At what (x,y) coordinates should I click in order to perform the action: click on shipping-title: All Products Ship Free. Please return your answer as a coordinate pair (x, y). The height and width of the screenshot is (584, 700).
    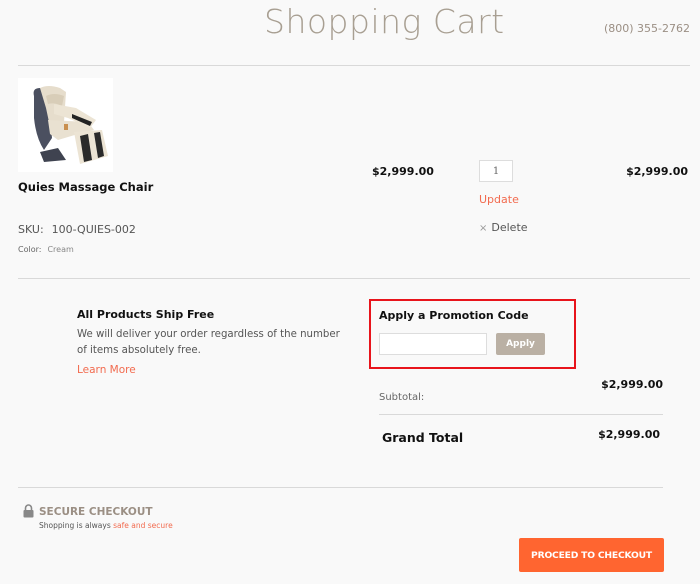
    Looking at the image, I should click on (146, 314).